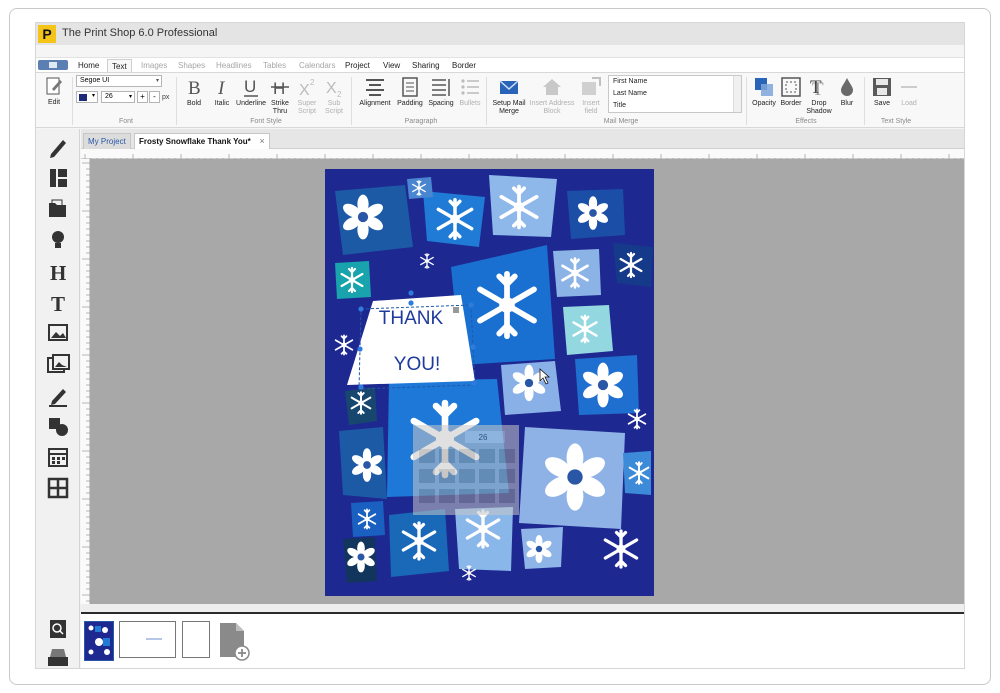 Image resolution: width=1000 pixels, height=693 pixels. I want to click on title-bar: P The Print Shop 6.0 Professional, so click(500, 34).